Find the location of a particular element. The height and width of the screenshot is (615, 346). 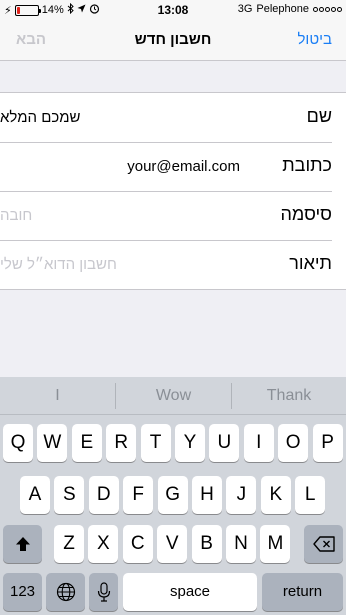

suggestion-3: Thank is located at coordinates (289, 396).